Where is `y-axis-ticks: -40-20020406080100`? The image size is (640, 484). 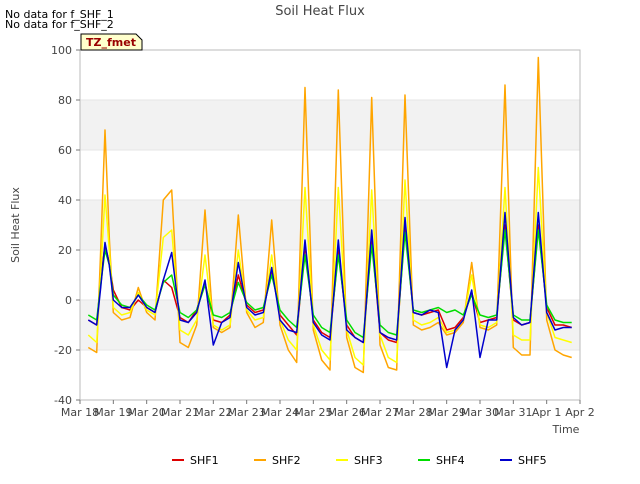 y-axis-ticks: -40-20020406080100 is located at coordinates (65, 225).